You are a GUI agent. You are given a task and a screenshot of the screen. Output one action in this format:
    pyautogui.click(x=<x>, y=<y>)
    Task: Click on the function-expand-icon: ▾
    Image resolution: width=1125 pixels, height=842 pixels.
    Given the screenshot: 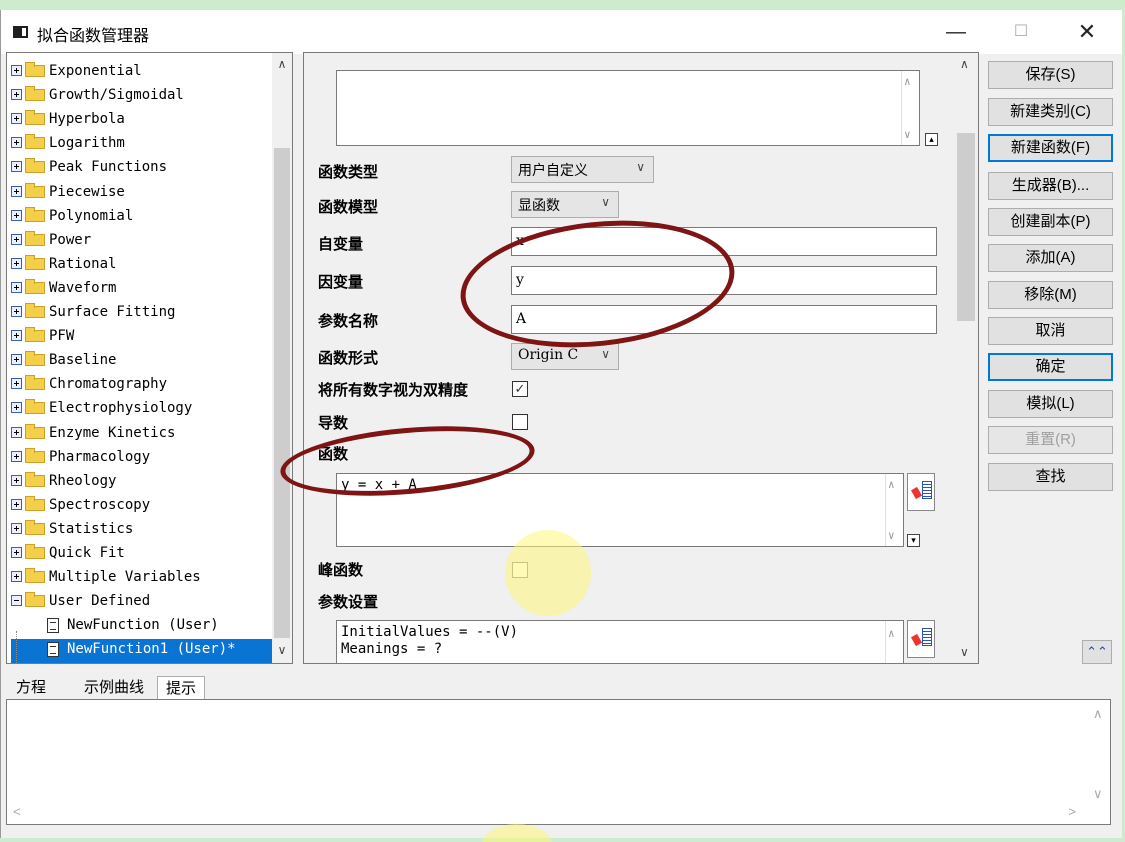 What is the action you would take?
    pyautogui.click(x=913, y=540)
    